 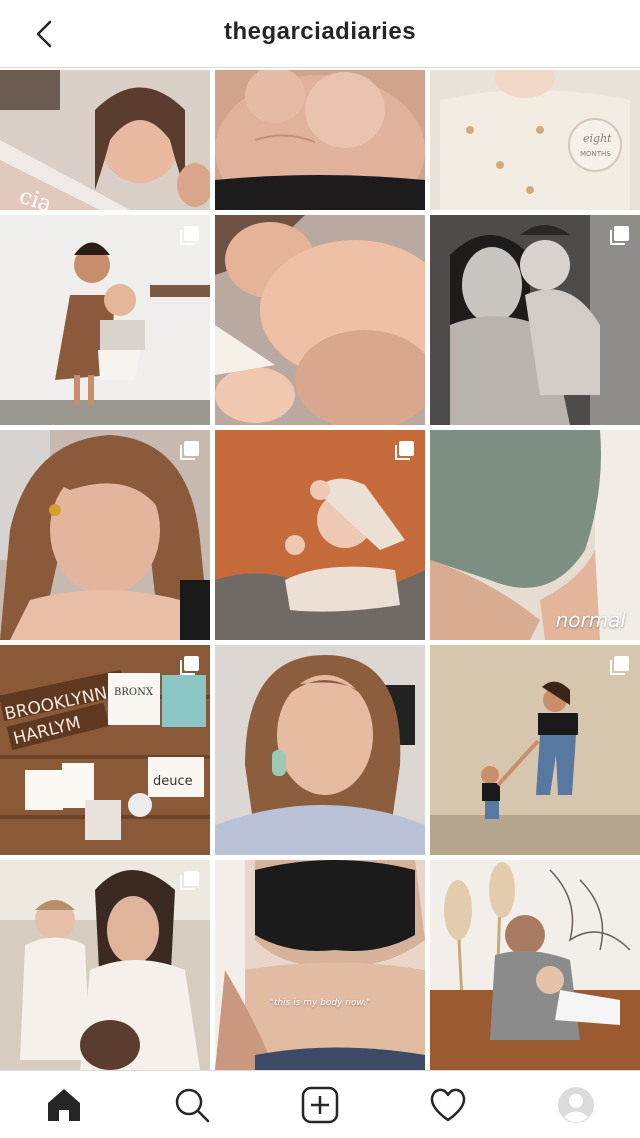 I want to click on tab-new-post, so click(x=320, y=1105).